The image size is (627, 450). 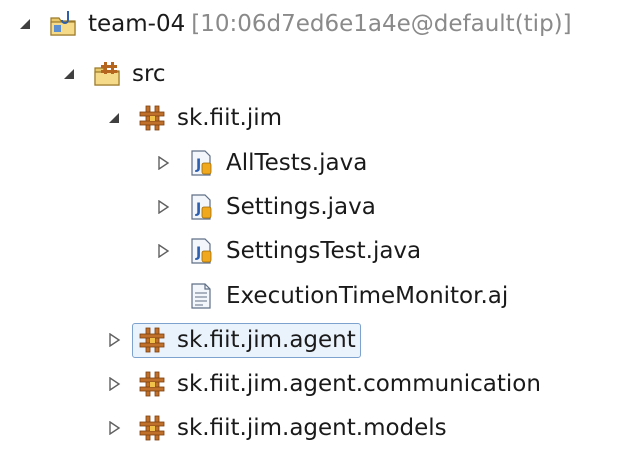 I want to click on tree-row-project: team-04 [10:06d7ed6e1a4e@default(tip)], so click(x=293, y=24).